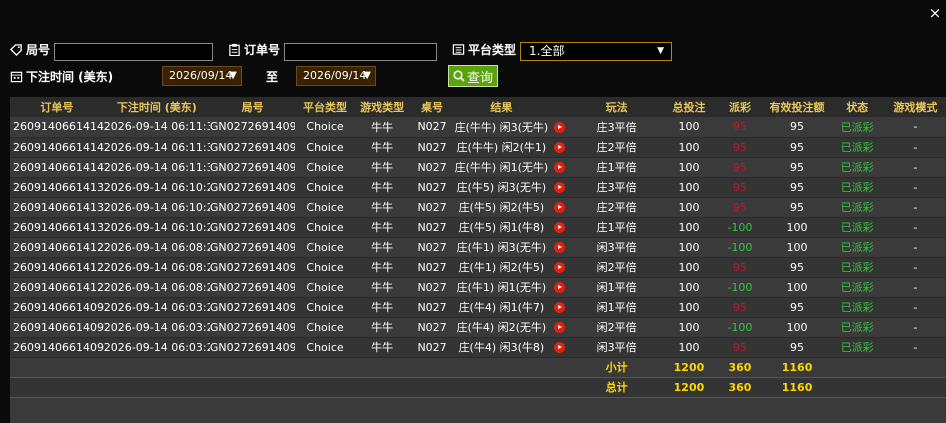  Describe the element at coordinates (616, 107) in the screenshot. I see `col-play-type-header: 玩法` at that location.